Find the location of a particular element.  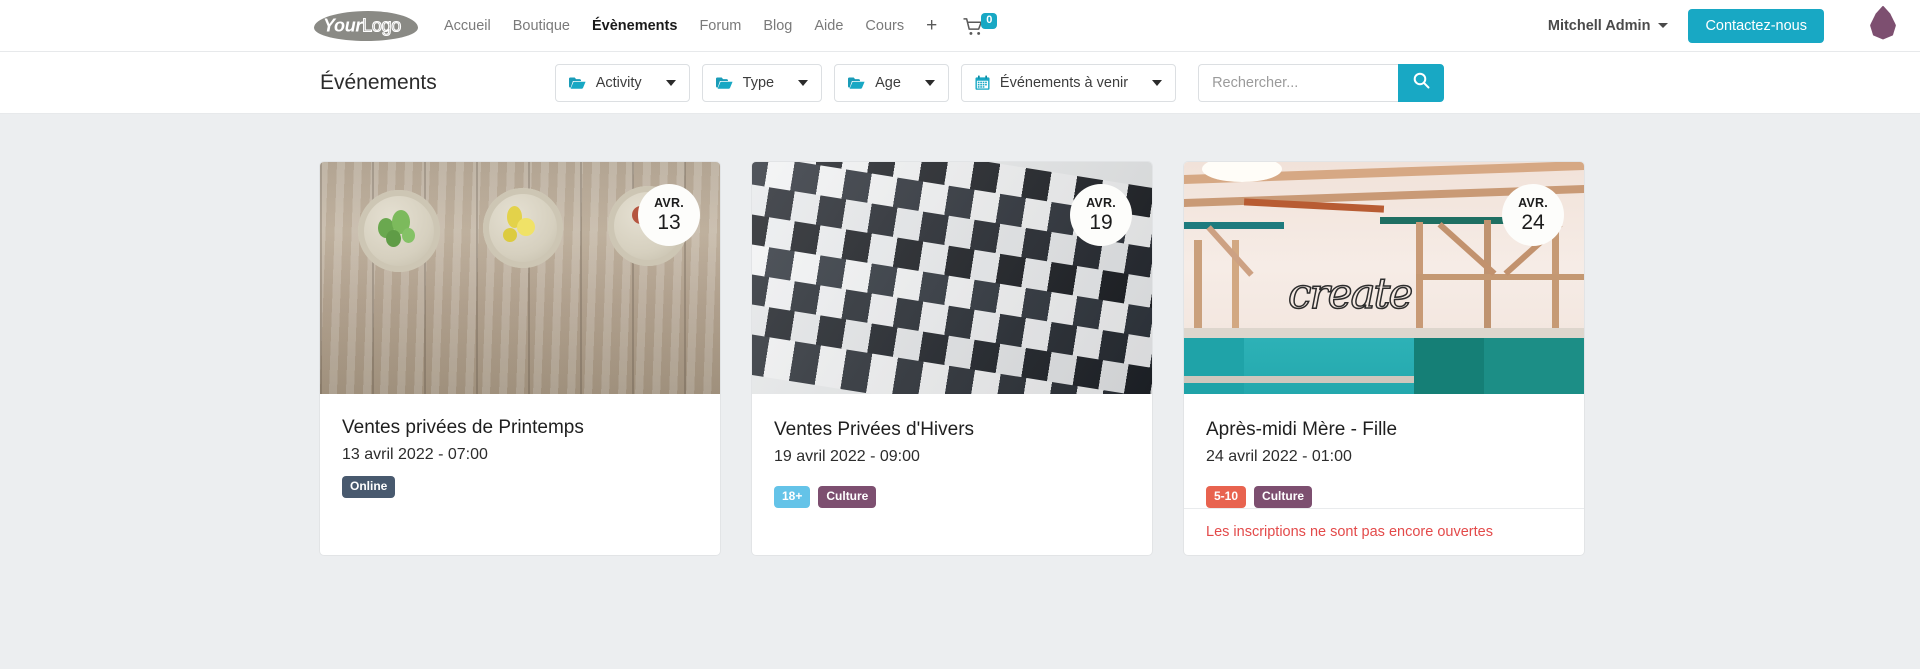

event-datetime: 13 avril 2022 - 07:00 is located at coordinates (415, 454).